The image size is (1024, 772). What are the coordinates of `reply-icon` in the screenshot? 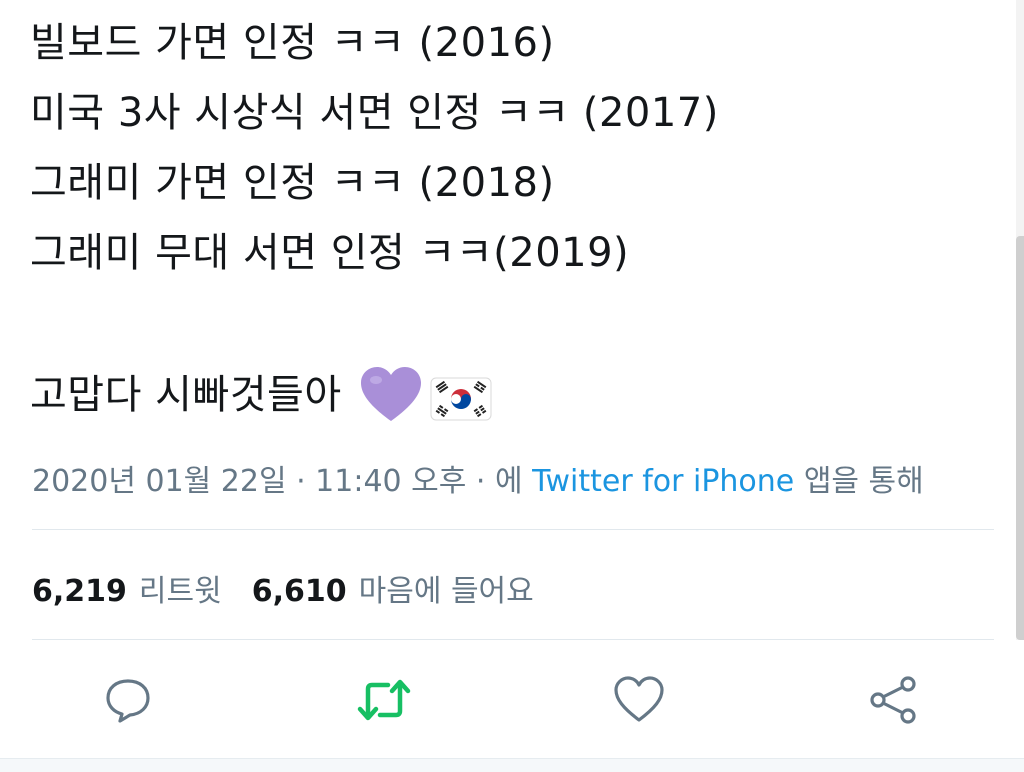 It's located at (128, 702).